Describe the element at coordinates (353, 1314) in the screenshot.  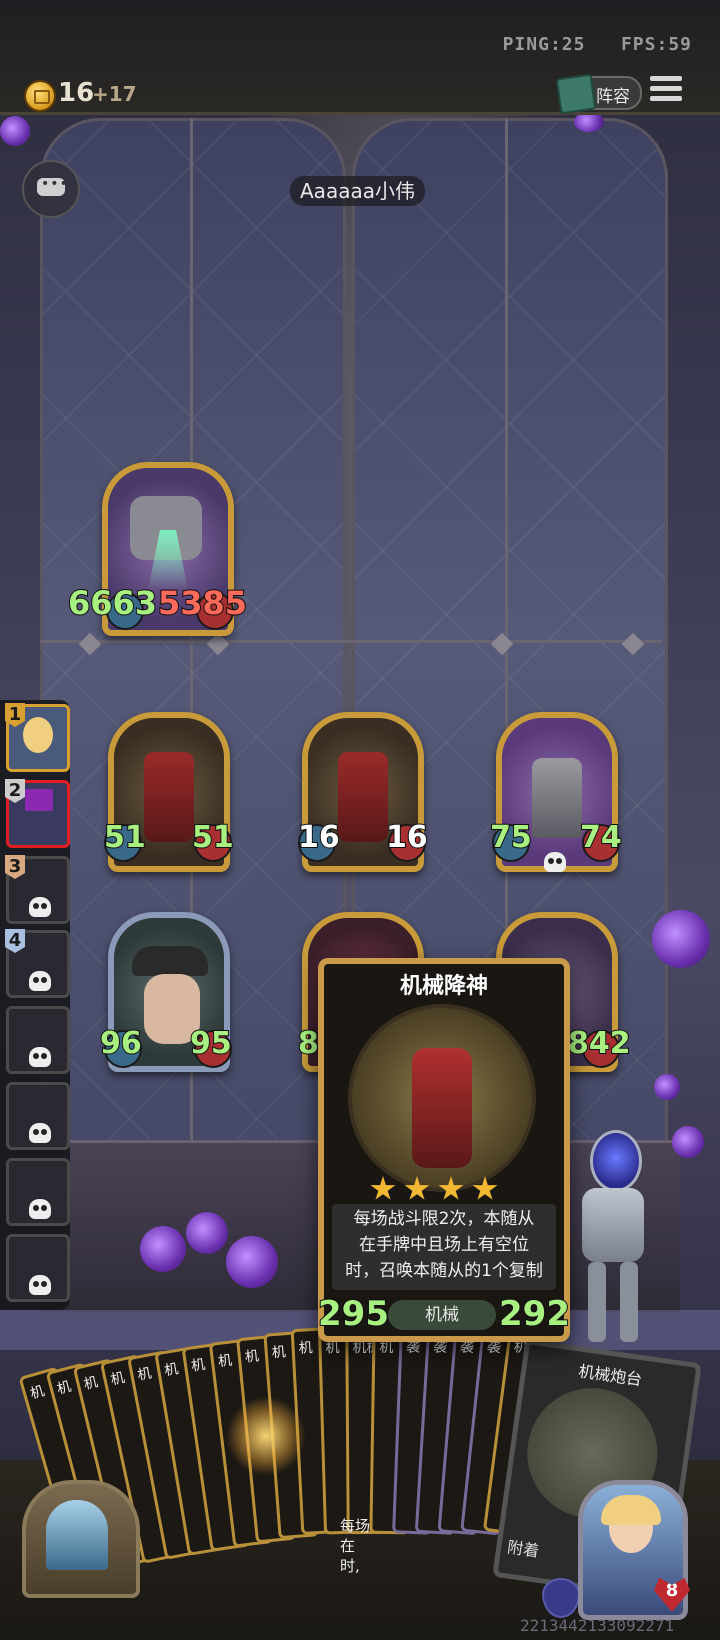
I see `card-attack: 295` at that location.